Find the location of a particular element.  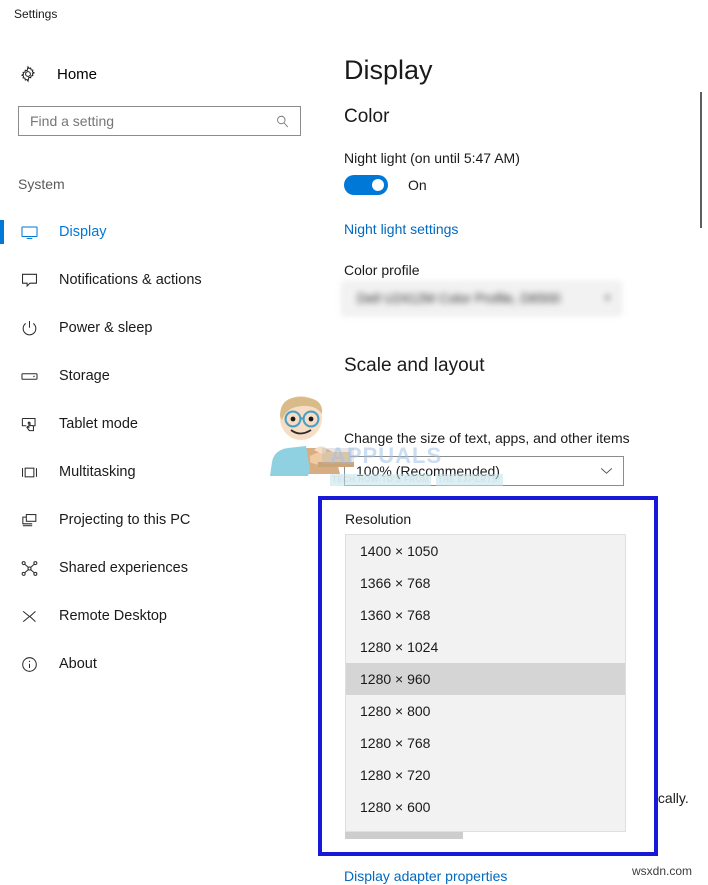

site-watermark: wsxdn.com is located at coordinates (662, 871).